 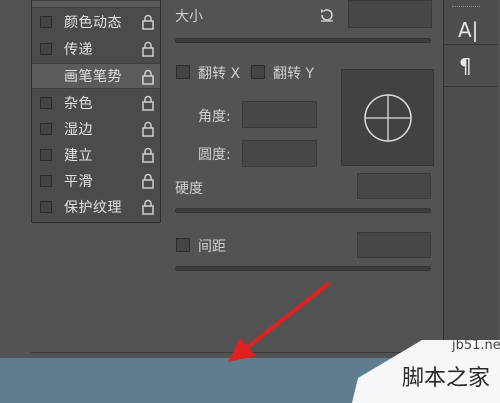 I want to click on brush-angle-preview, so click(x=387, y=117).